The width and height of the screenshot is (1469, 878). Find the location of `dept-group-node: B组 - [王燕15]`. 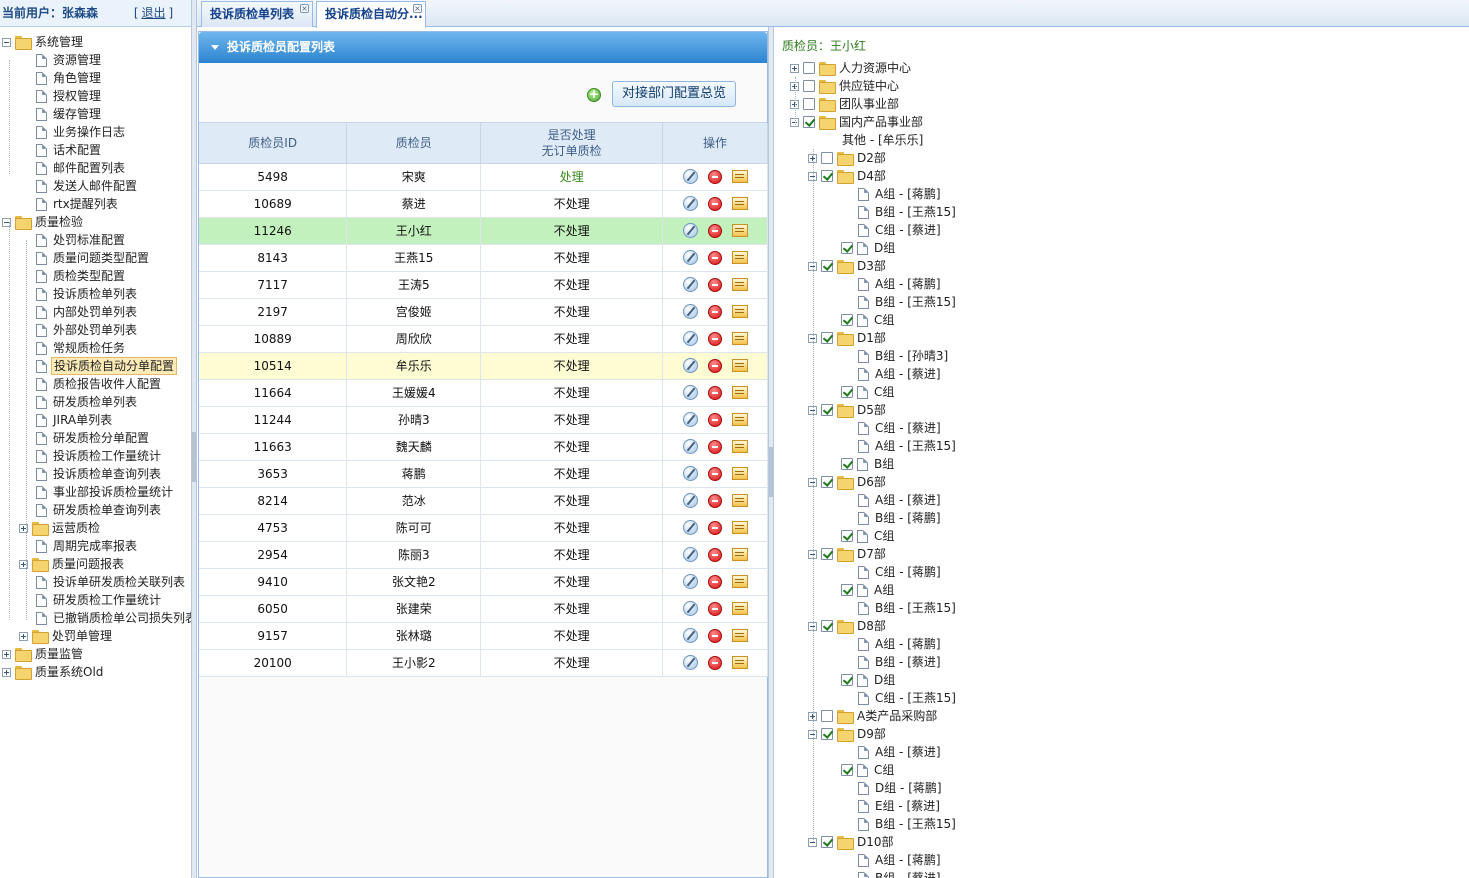

dept-group-node: B组 - [王燕15] is located at coordinates (908, 302).